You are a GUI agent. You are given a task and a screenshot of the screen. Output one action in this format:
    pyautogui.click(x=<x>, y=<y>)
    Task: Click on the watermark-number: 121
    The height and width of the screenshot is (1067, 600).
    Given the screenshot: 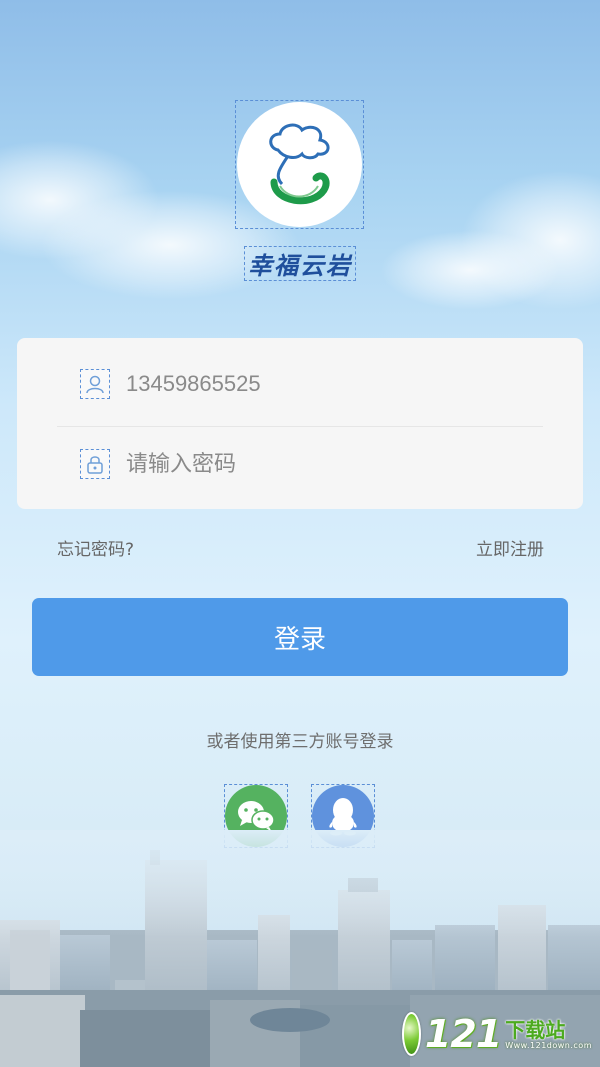 What is the action you would take?
    pyautogui.click(x=463, y=1034)
    